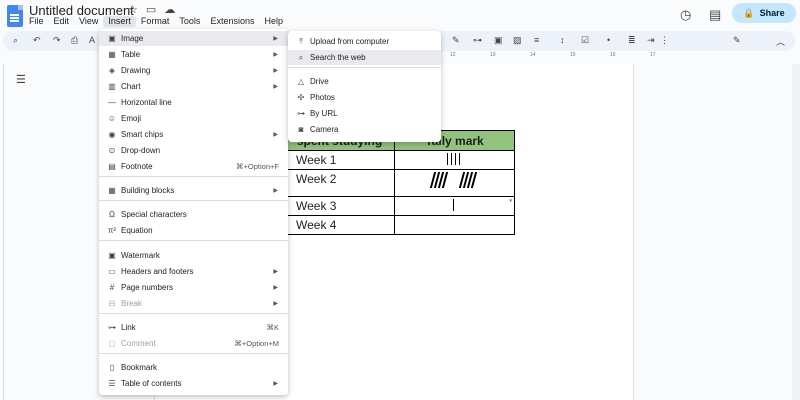  What do you see at coordinates (112, 38) in the screenshot?
I see `image-icon: ▣` at bounding box center [112, 38].